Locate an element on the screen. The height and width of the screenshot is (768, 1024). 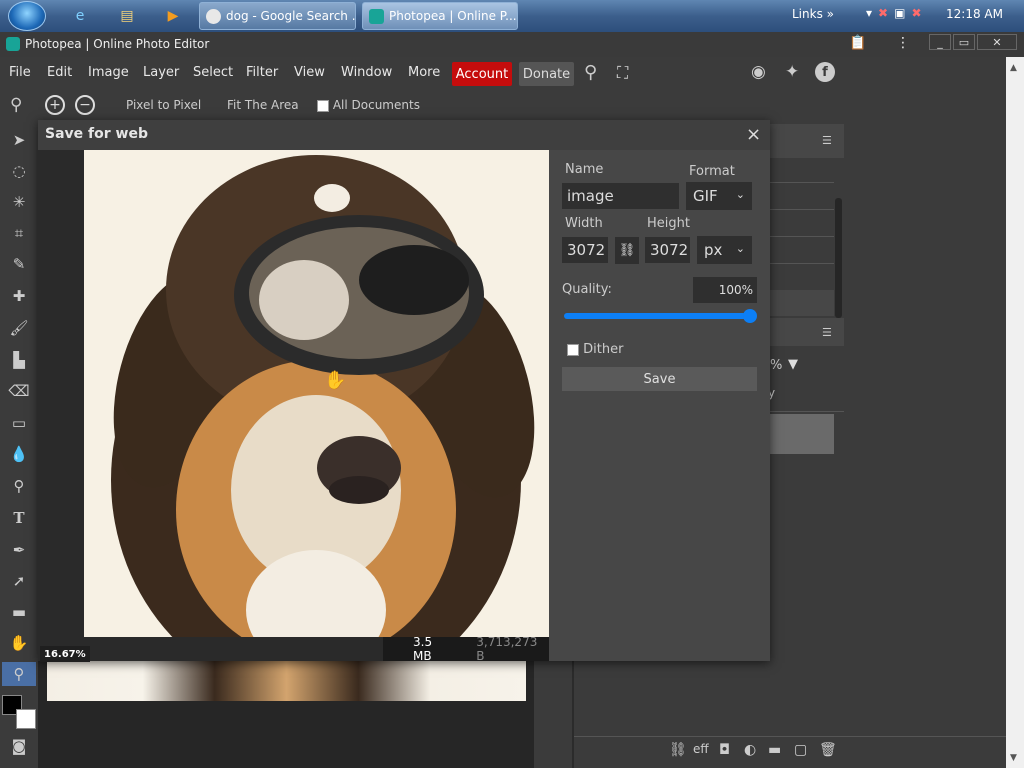
zoom-out-icon: − is located at coordinates (85, 105).